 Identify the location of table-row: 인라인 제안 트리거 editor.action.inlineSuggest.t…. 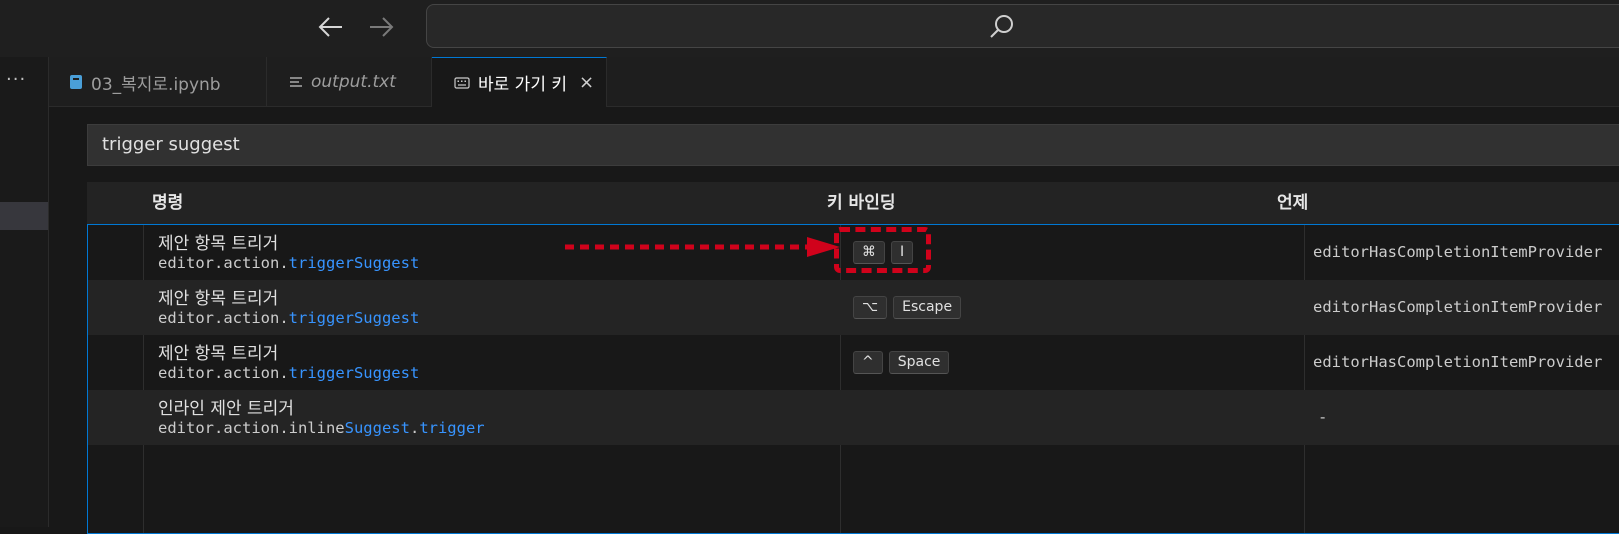
(853, 417).